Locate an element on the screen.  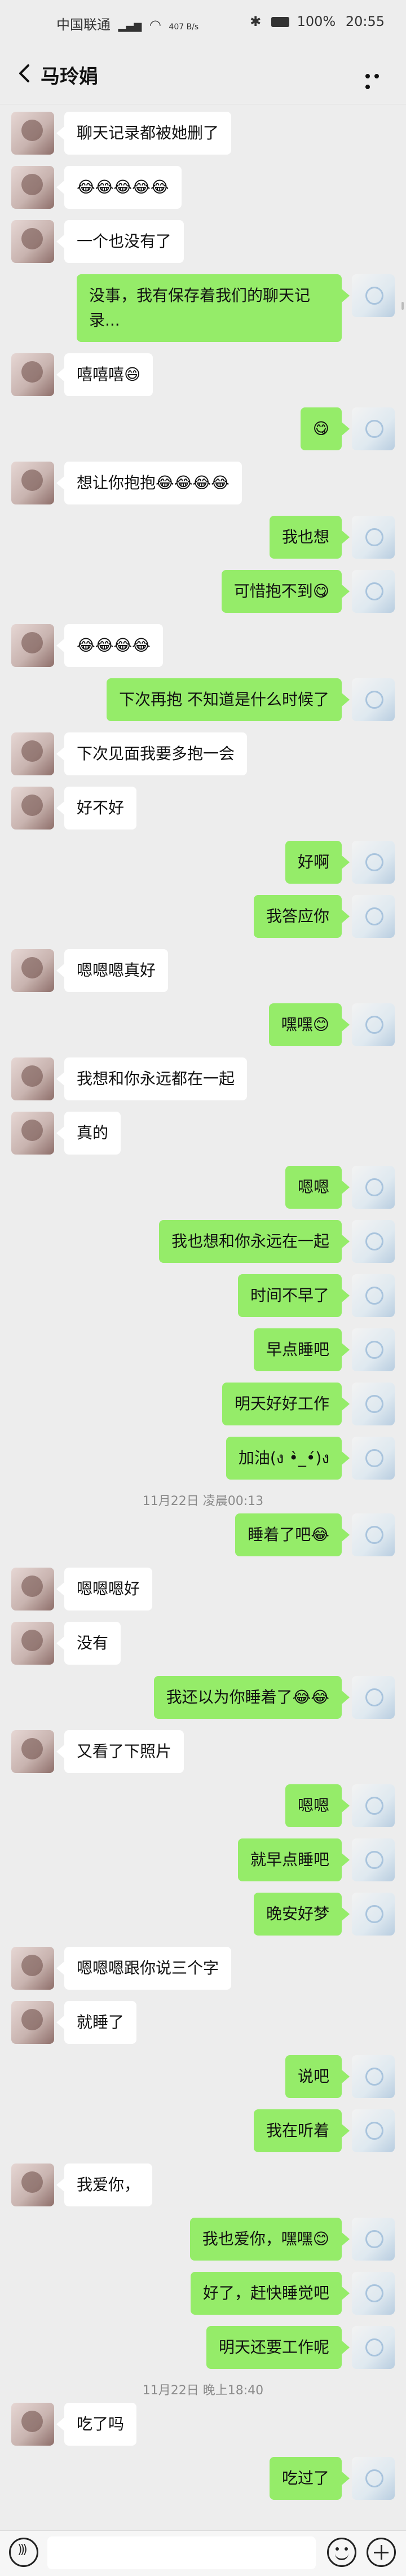
sent-message-bubble: 加油(ง •̀_•́)ง is located at coordinates (288, 1458).